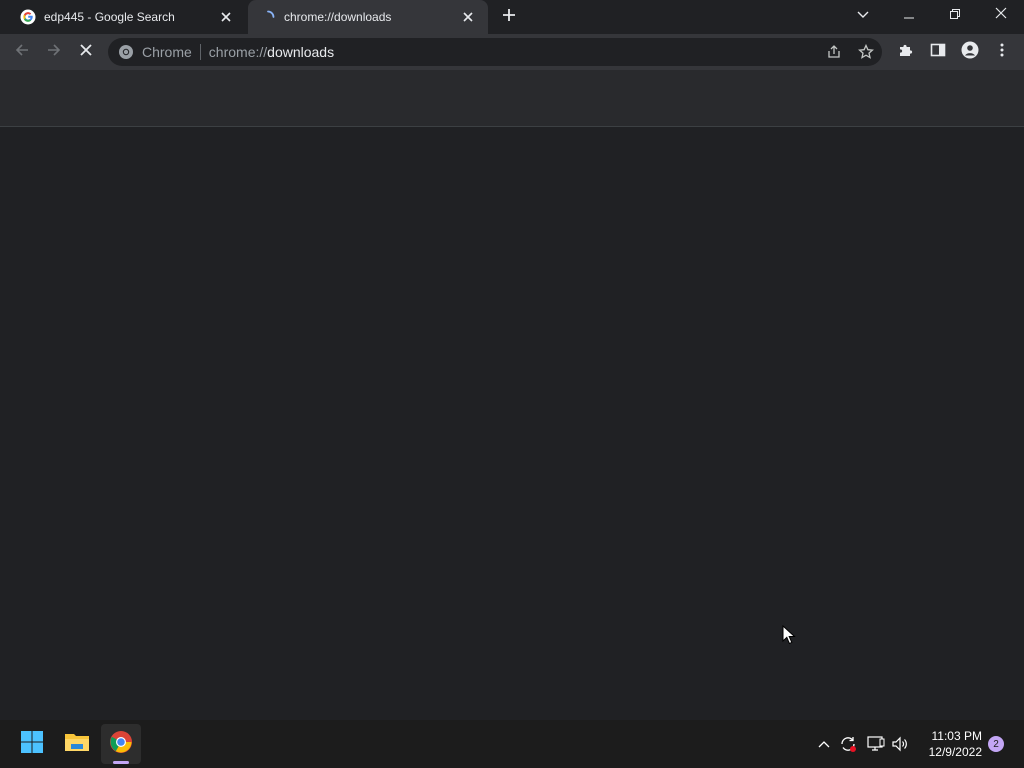 The height and width of the screenshot is (768, 1024). I want to click on stop-loading-button, so click(86, 52).